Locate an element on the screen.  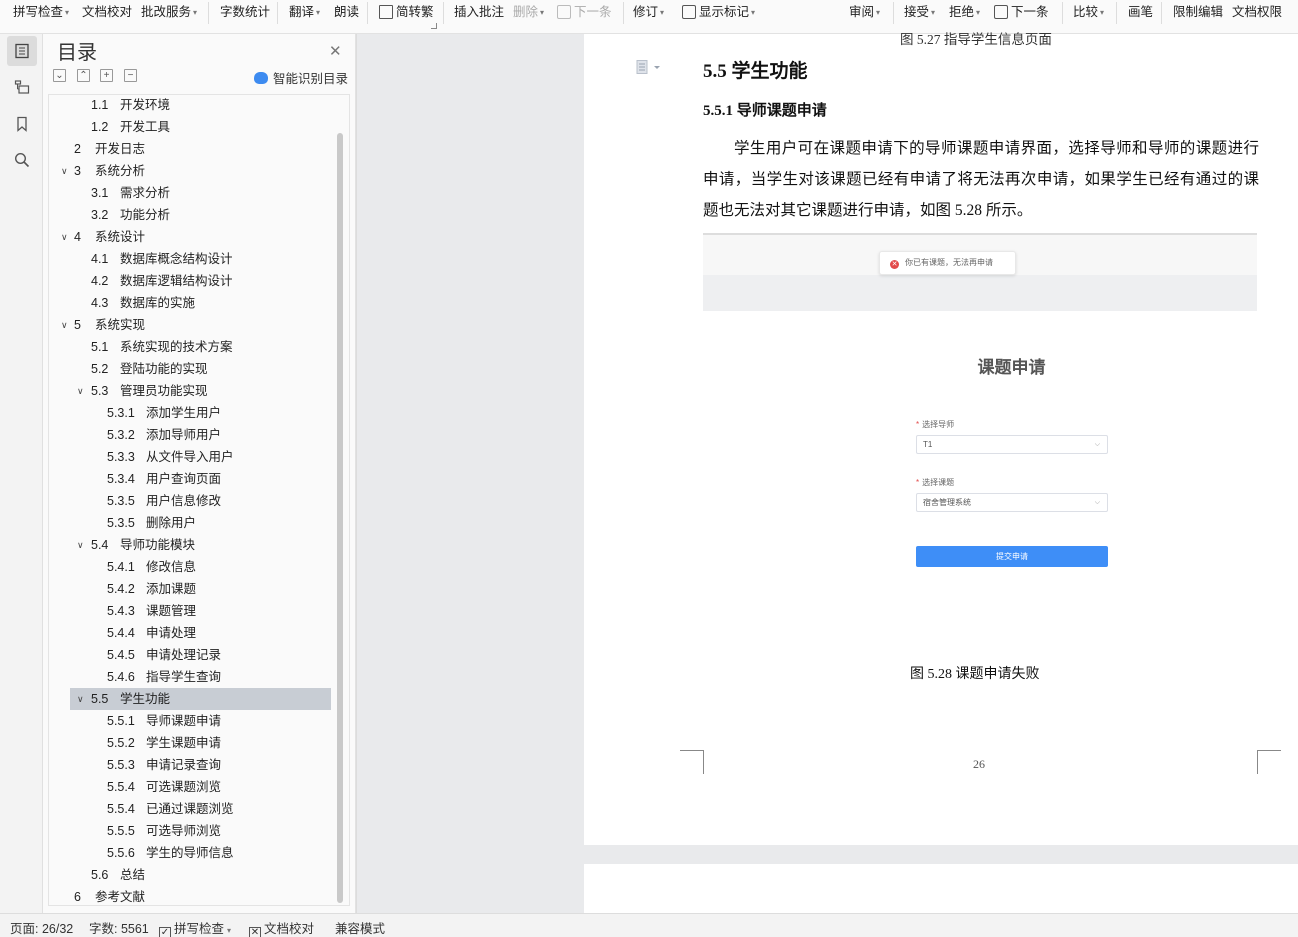
toc-item: 5.2 登陆功能的实现 is located at coordinates (190, 369).